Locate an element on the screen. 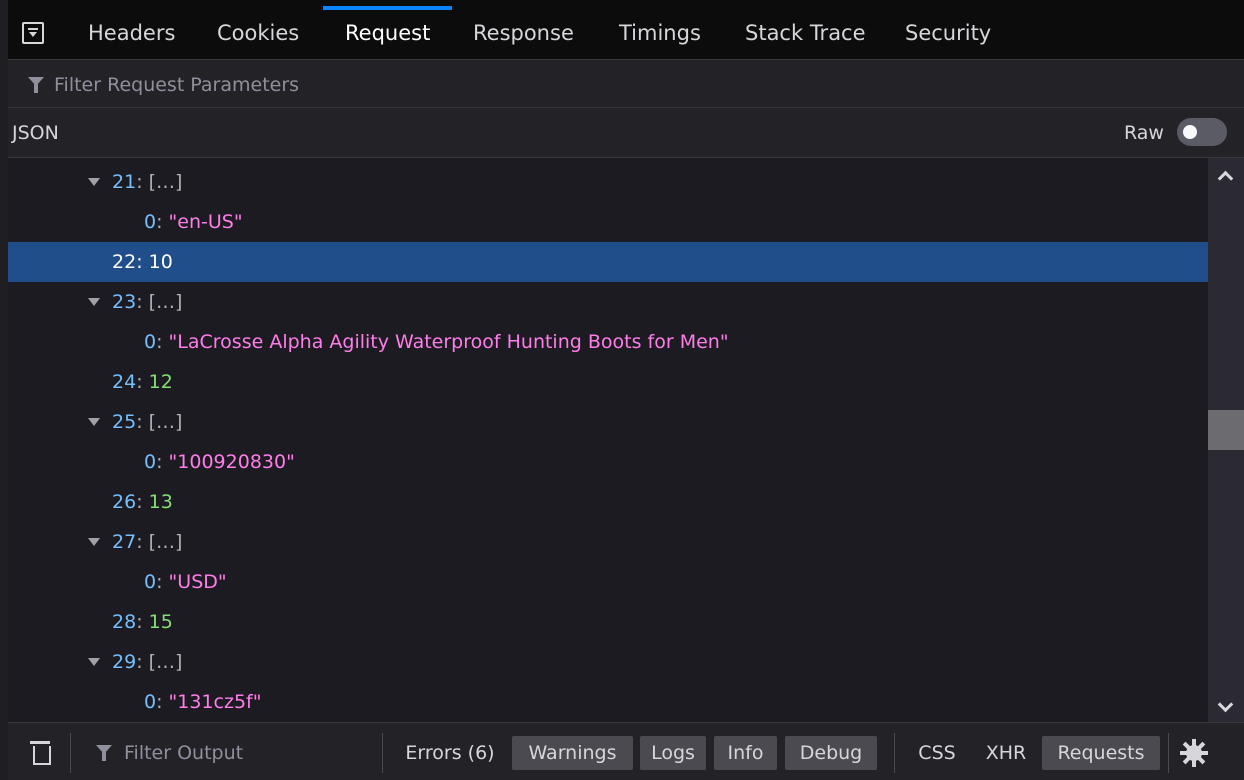 This screenshot has width=1244, height=780. trash-icon is located at coordinates (40, 753).